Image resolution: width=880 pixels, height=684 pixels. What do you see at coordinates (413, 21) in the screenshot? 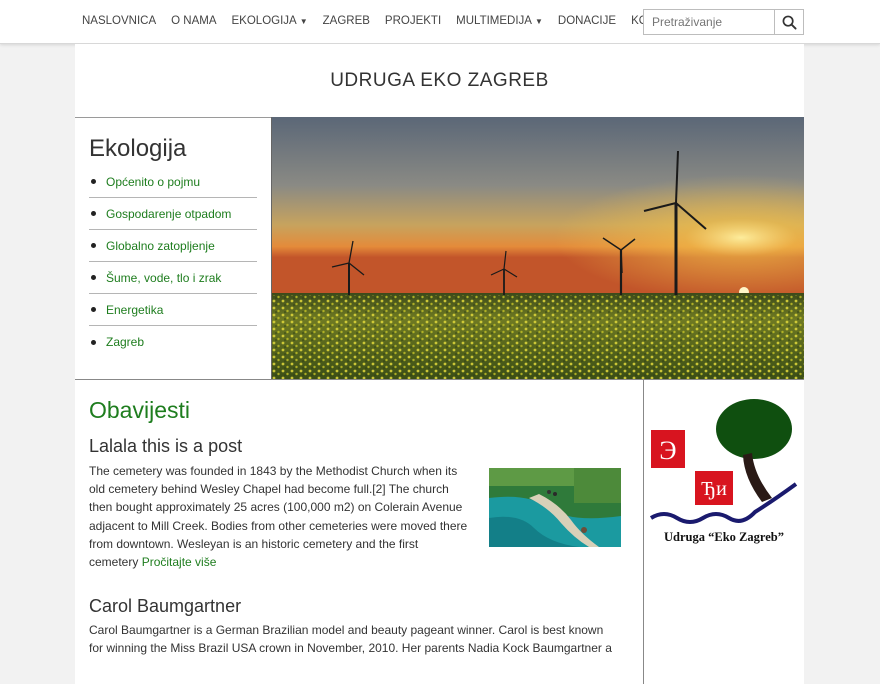
I see `nav-item-projekti: PROJEKTI` at bounding box center [413, 21].